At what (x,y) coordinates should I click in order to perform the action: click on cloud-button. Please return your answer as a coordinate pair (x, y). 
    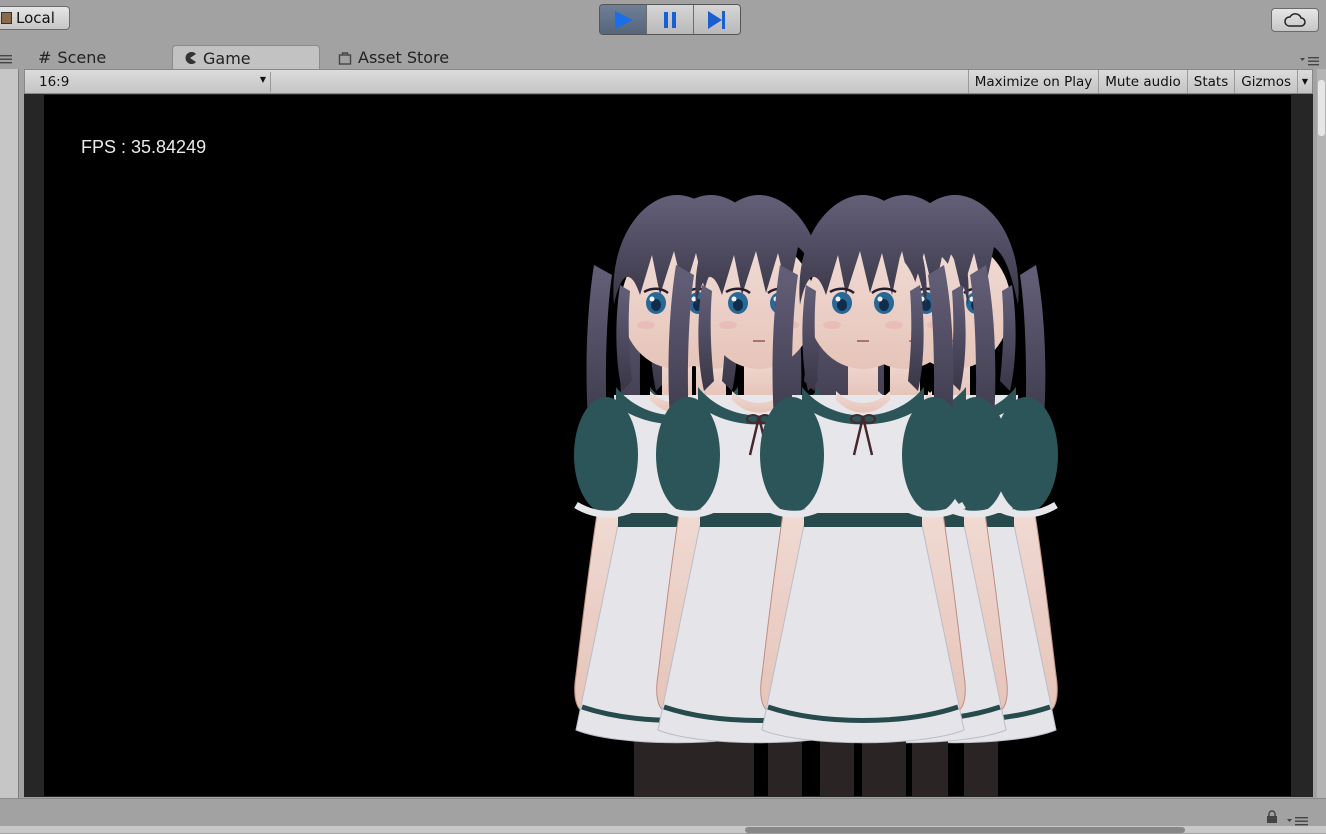
    Looking at the image, I should click on (1295, 20).